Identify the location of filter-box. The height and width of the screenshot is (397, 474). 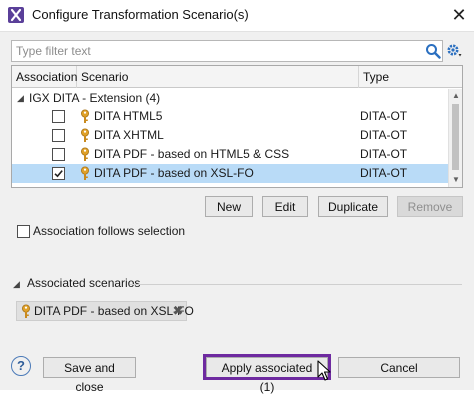
(227, 51).